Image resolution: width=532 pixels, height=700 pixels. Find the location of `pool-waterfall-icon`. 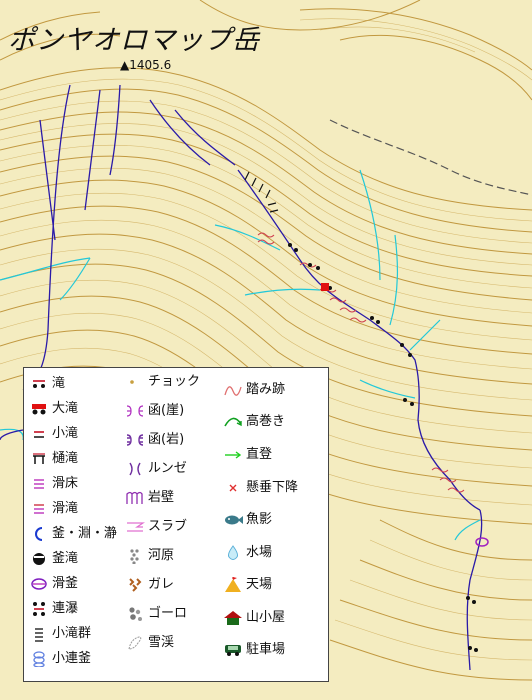

pool-waterfall-icon is located at coordinates (39, 559).